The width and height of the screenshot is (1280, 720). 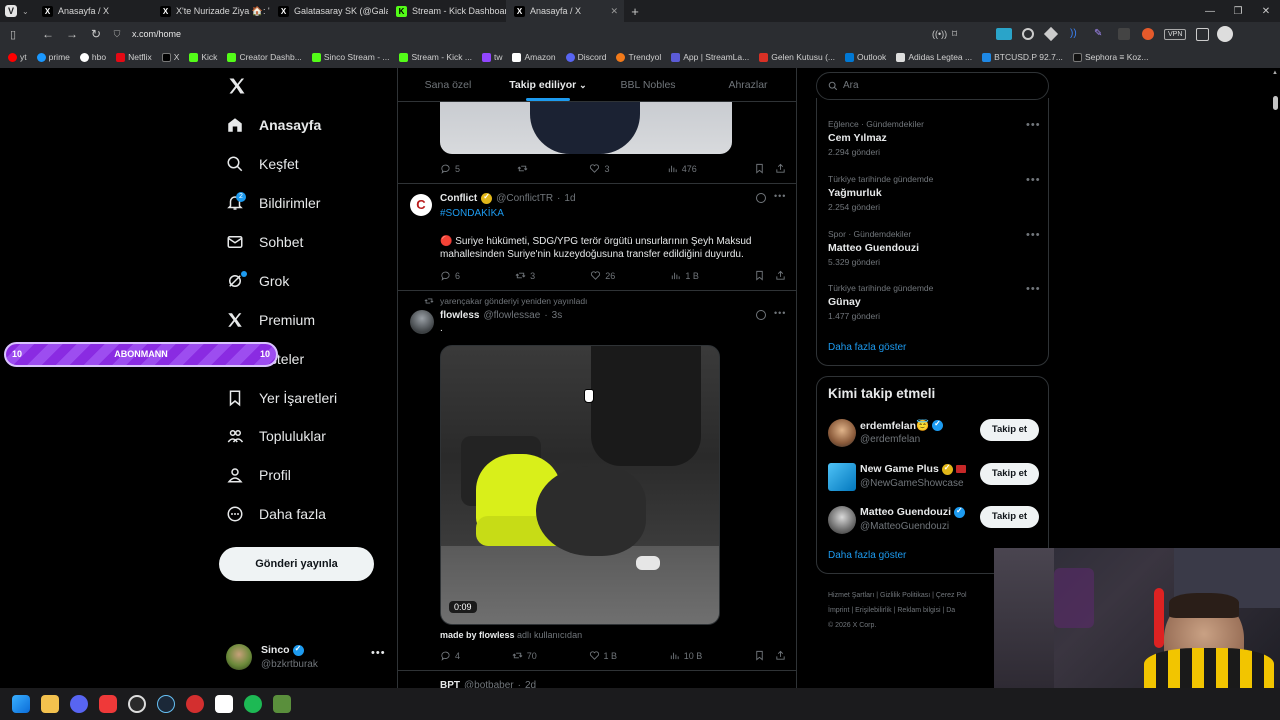 What do you see at coordinates (1275, 103) in the screenshot?
I see `scrollbar-thumb` at bounding box center [1275, 103].